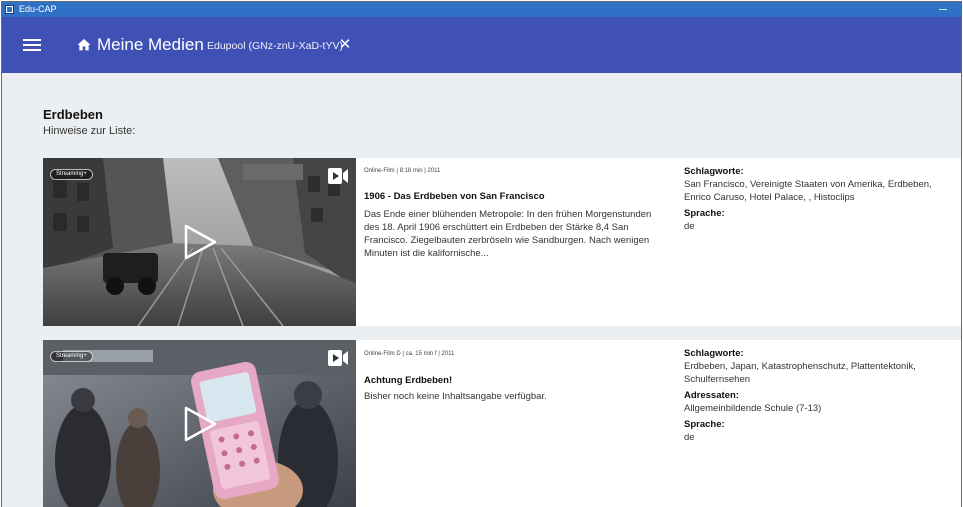 Image resolution: width=963 pixels, height=507 pixels. What do you see at coordinates (481, 9) in the screenshot?
I see `window-titlebar: Edu-CAP` at bounding box center [481, 9].